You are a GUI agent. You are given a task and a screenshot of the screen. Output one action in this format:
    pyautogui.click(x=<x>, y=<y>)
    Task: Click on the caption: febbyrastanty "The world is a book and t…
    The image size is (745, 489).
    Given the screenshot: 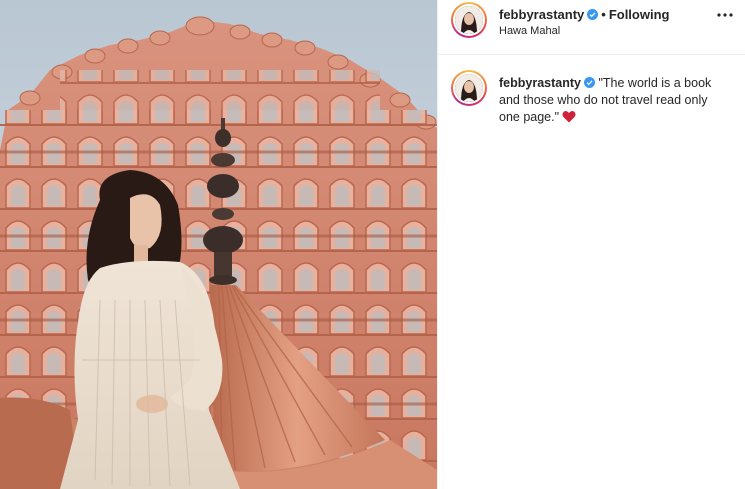 What is the action you would take?
    pyautogui.click(x=615, y=100)
    